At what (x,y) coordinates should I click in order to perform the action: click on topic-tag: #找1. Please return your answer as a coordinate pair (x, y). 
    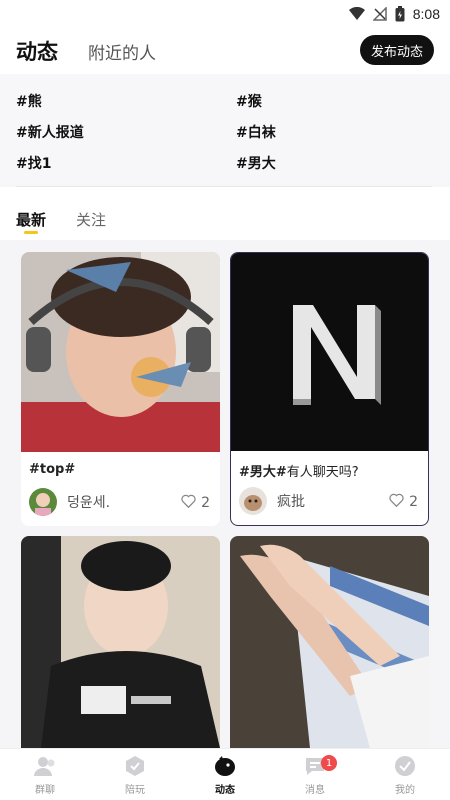
    Looking at the image, I should click on (33, 163).